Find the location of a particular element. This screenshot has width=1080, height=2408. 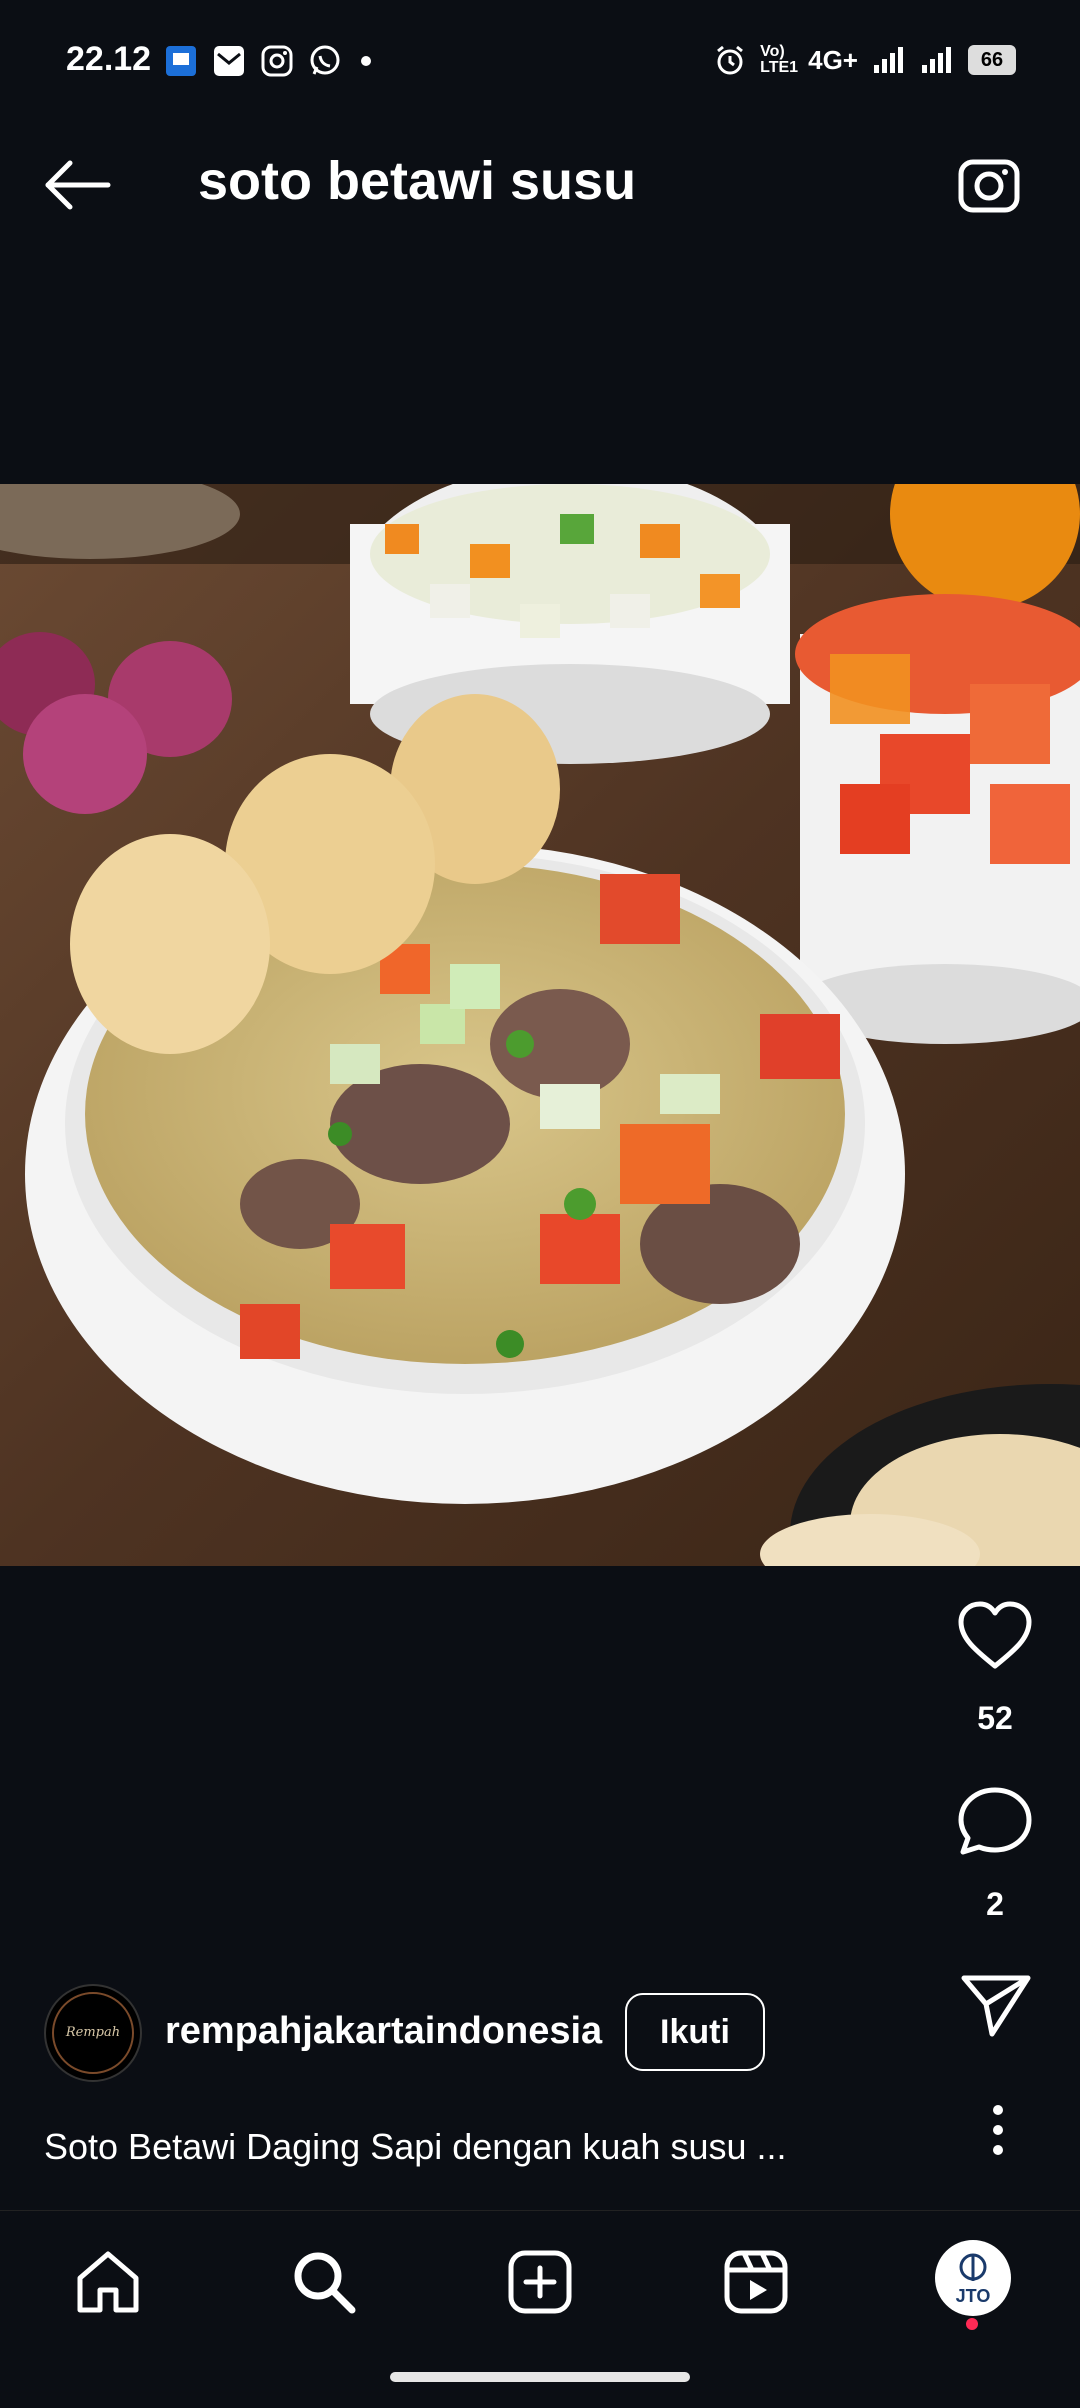

more-options-button is located at coordinates (998, 2130).